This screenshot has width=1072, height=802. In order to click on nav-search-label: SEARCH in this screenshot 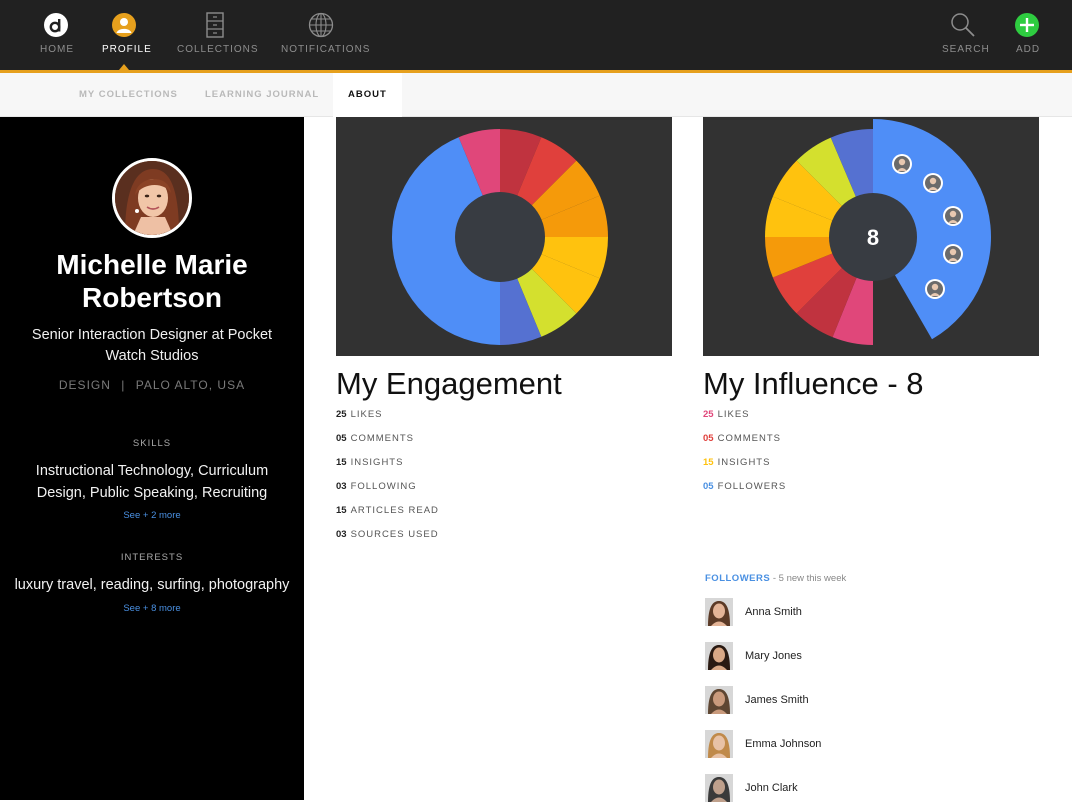, I will do `click(966, 49)`.